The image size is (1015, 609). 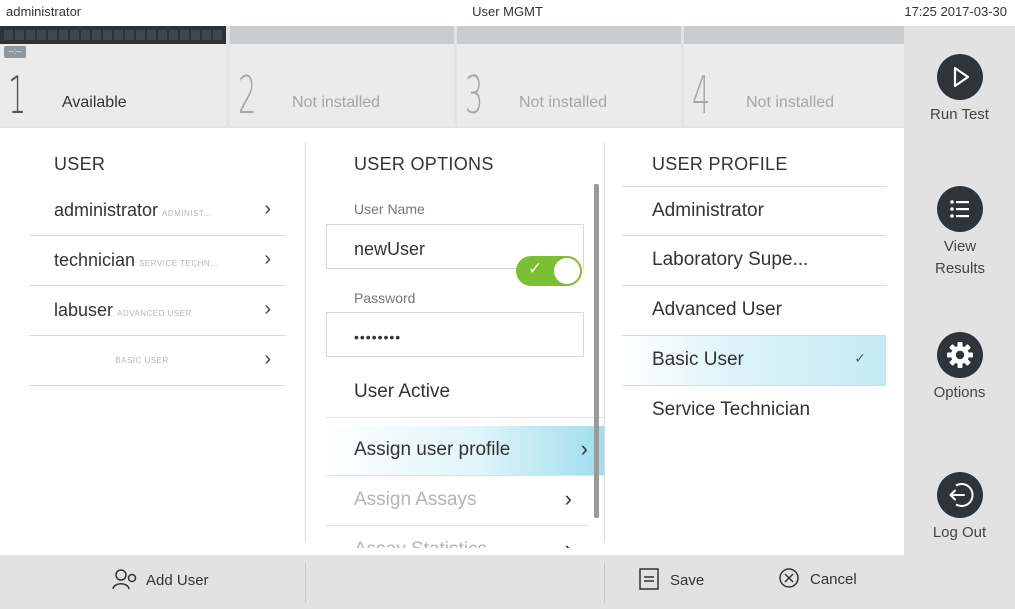 What do you see at coordinates (465, 393) in the screenshot?
I see `user-active-row: User Active` at bounding box center [465, 393].